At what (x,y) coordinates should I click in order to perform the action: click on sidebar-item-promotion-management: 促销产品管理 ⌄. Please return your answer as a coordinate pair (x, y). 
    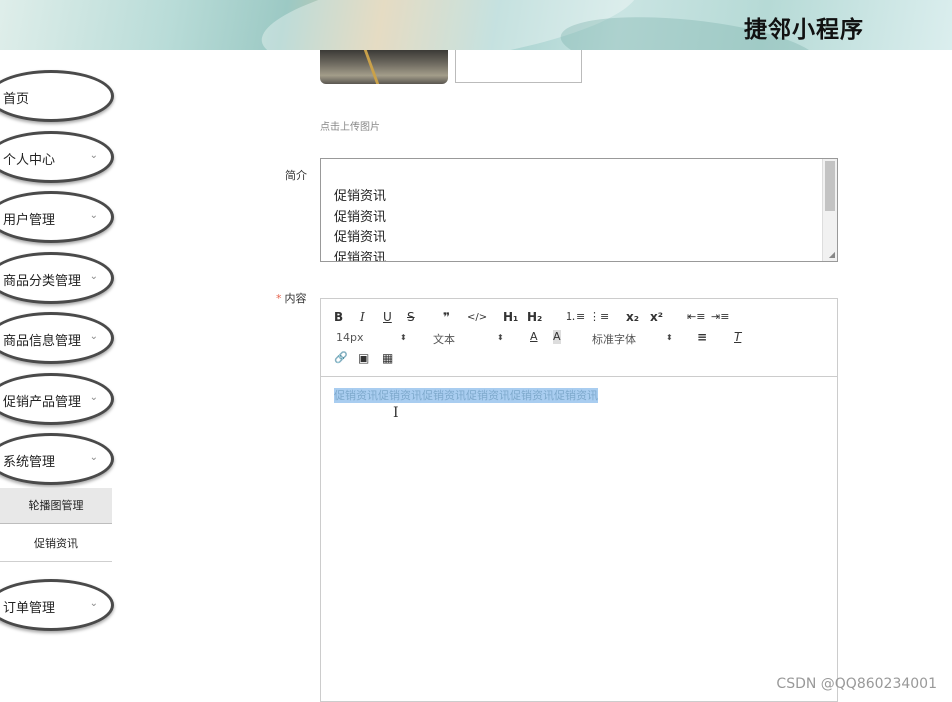
    Looking at the image, I should click on (57, 399).